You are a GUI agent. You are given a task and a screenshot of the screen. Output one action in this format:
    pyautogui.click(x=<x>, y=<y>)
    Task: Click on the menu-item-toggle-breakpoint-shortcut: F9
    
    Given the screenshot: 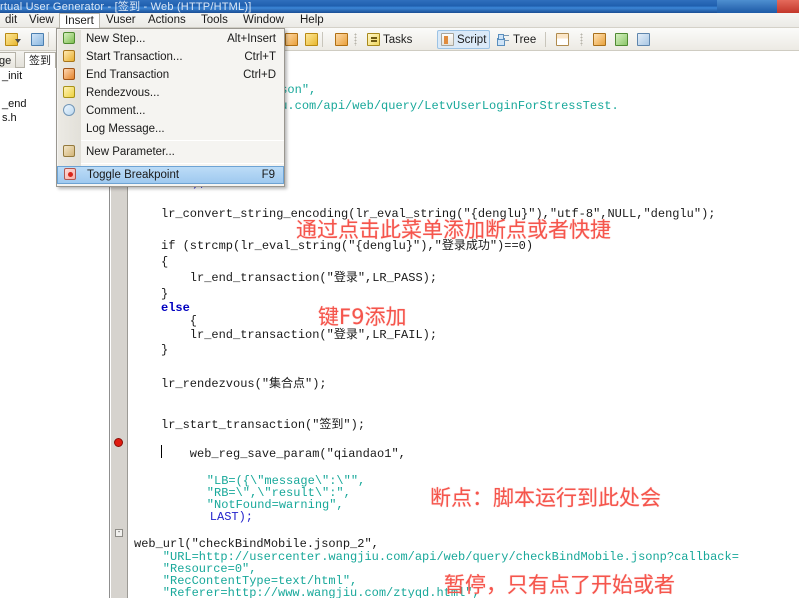 What is the action you would take?
    pyautogui.click(x=268, y=175)
    